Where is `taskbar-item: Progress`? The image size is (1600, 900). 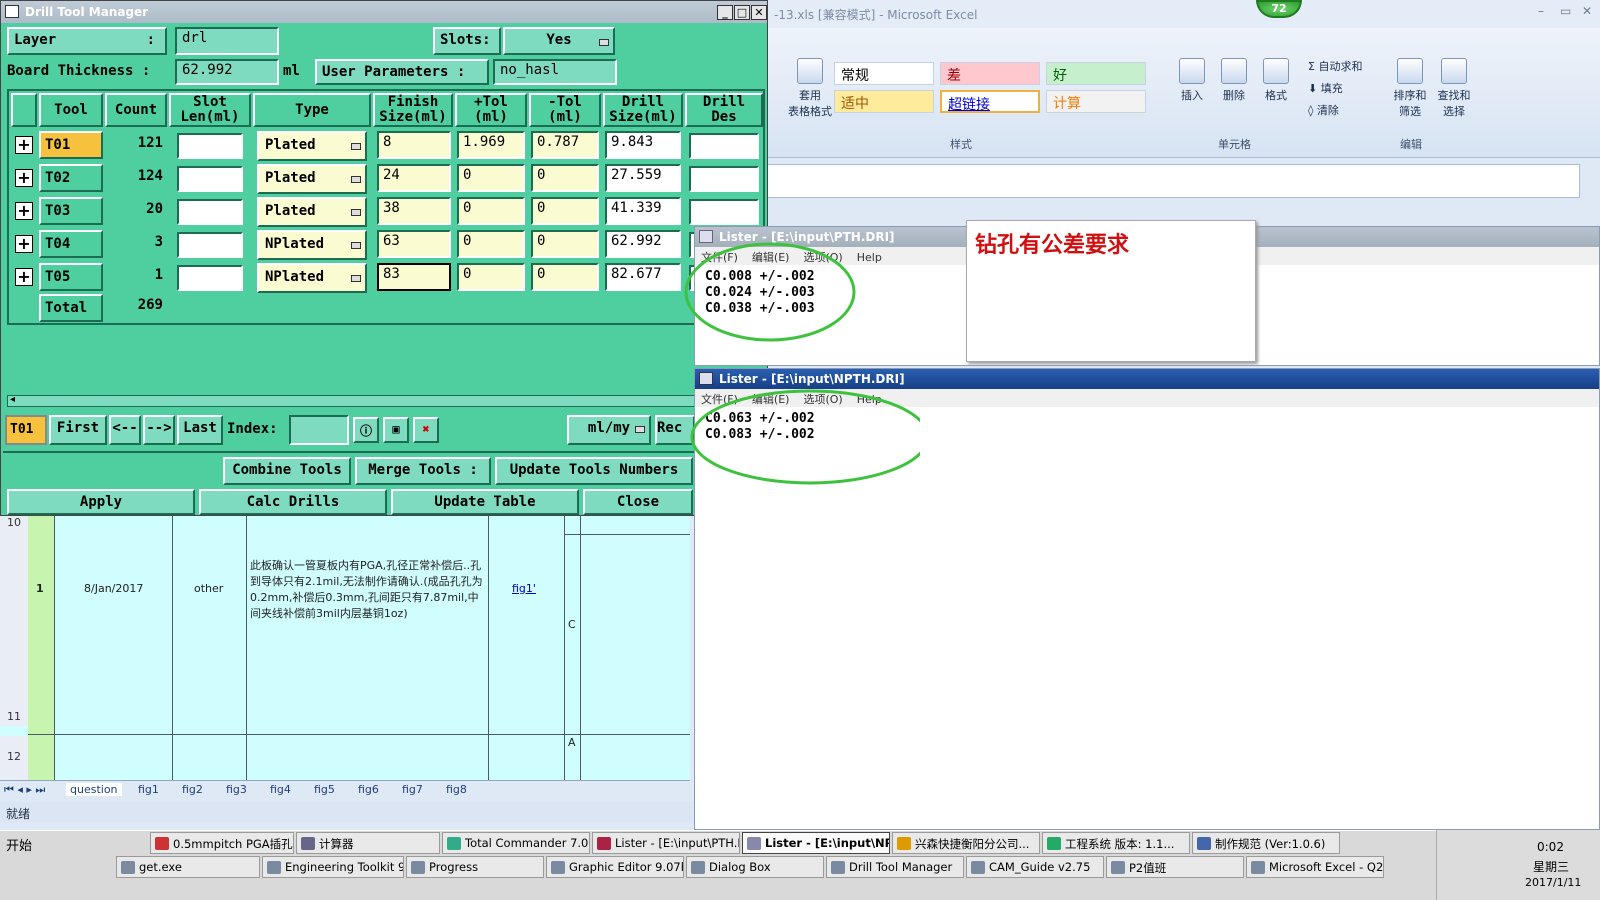 taskbar-item: Progress is located at coordinates (475, 867).